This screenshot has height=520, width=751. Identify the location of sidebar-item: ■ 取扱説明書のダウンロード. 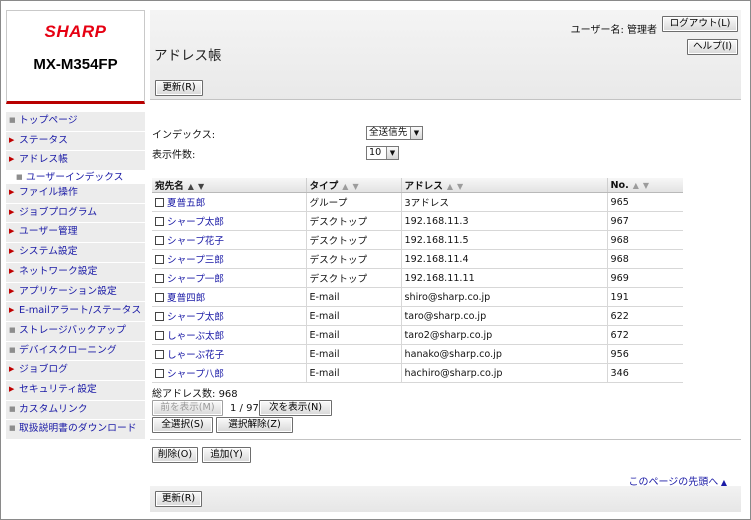
(75, 430).